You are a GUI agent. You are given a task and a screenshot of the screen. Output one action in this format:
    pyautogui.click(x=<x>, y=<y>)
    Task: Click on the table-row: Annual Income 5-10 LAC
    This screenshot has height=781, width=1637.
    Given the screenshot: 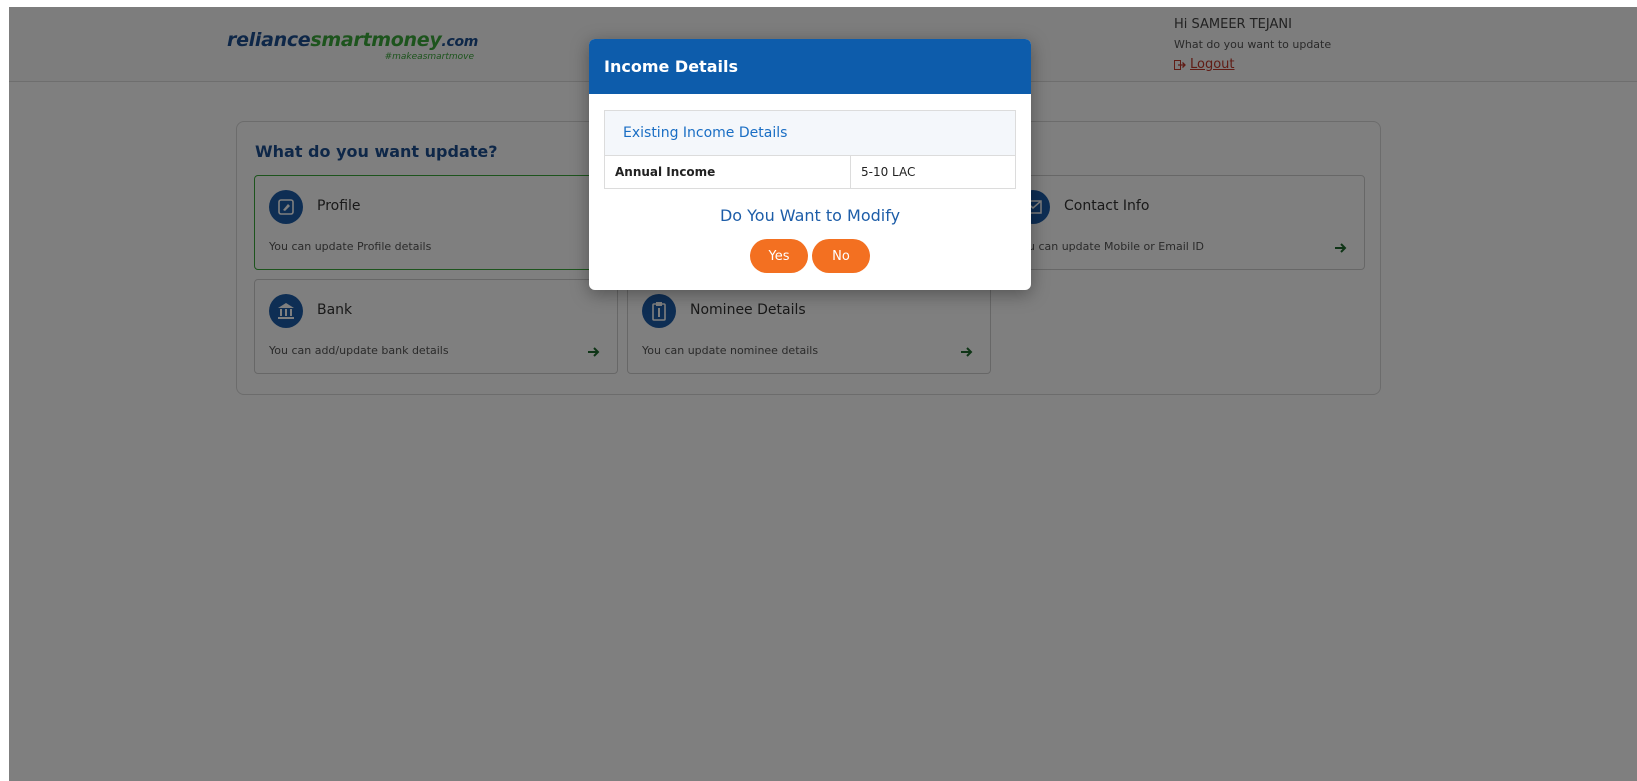 What is the action you would take?
    pyautogui.click(x=810, y=172)
    